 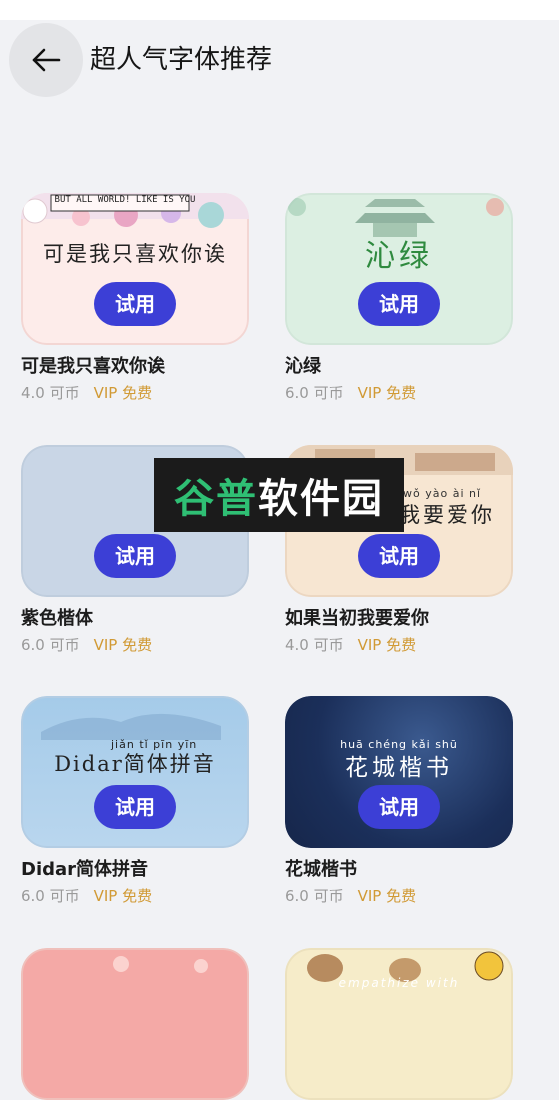 I want to click on font-card, so click(x=135, y=1024).